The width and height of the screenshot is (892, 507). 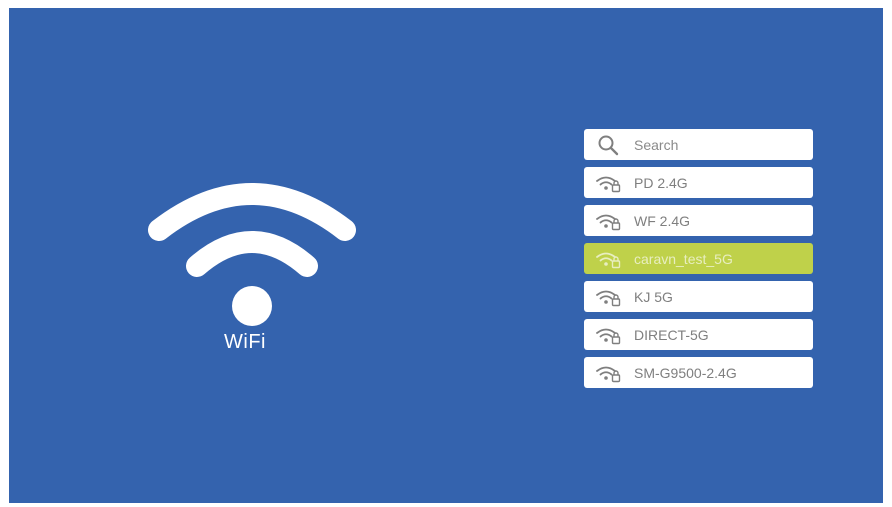 What do you see at coordinates (653, 296) in the screenshot?
I see `network-ssid: KJ 5G` at bounding box center [653, 296].